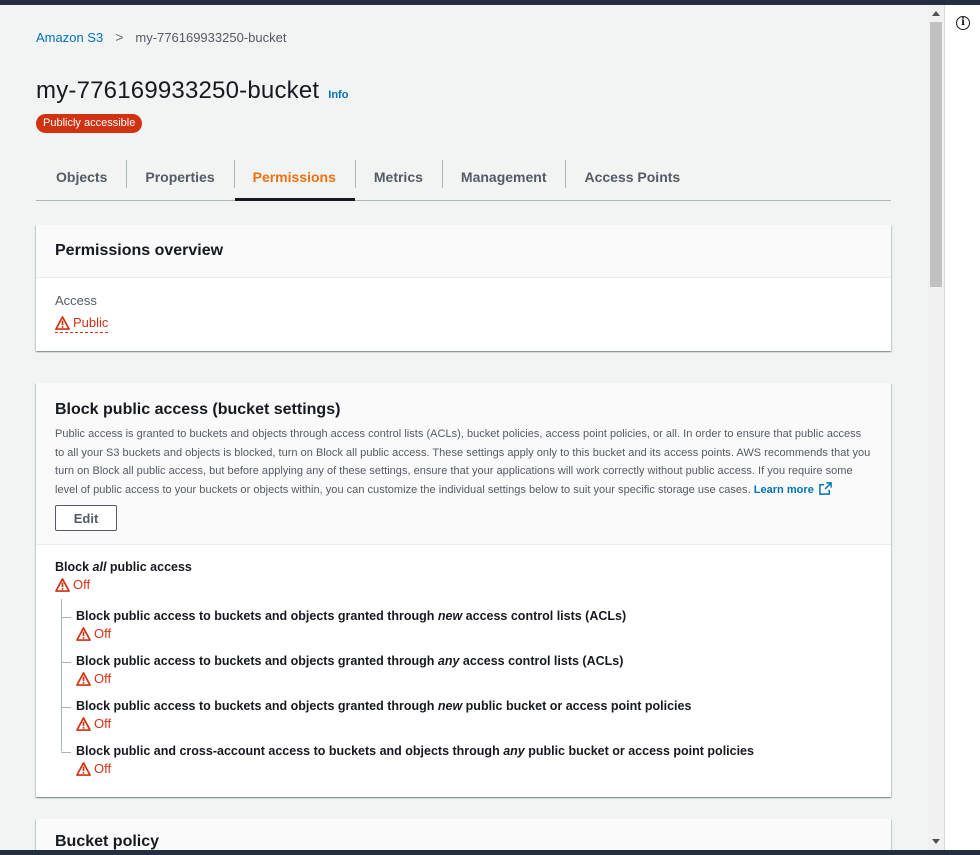 This screenshot has height=855, width=980. What do you see at coordinates (936, 154) in the screenshot?
I see `scrollbar-thumb` at bounding box center [936, 154].